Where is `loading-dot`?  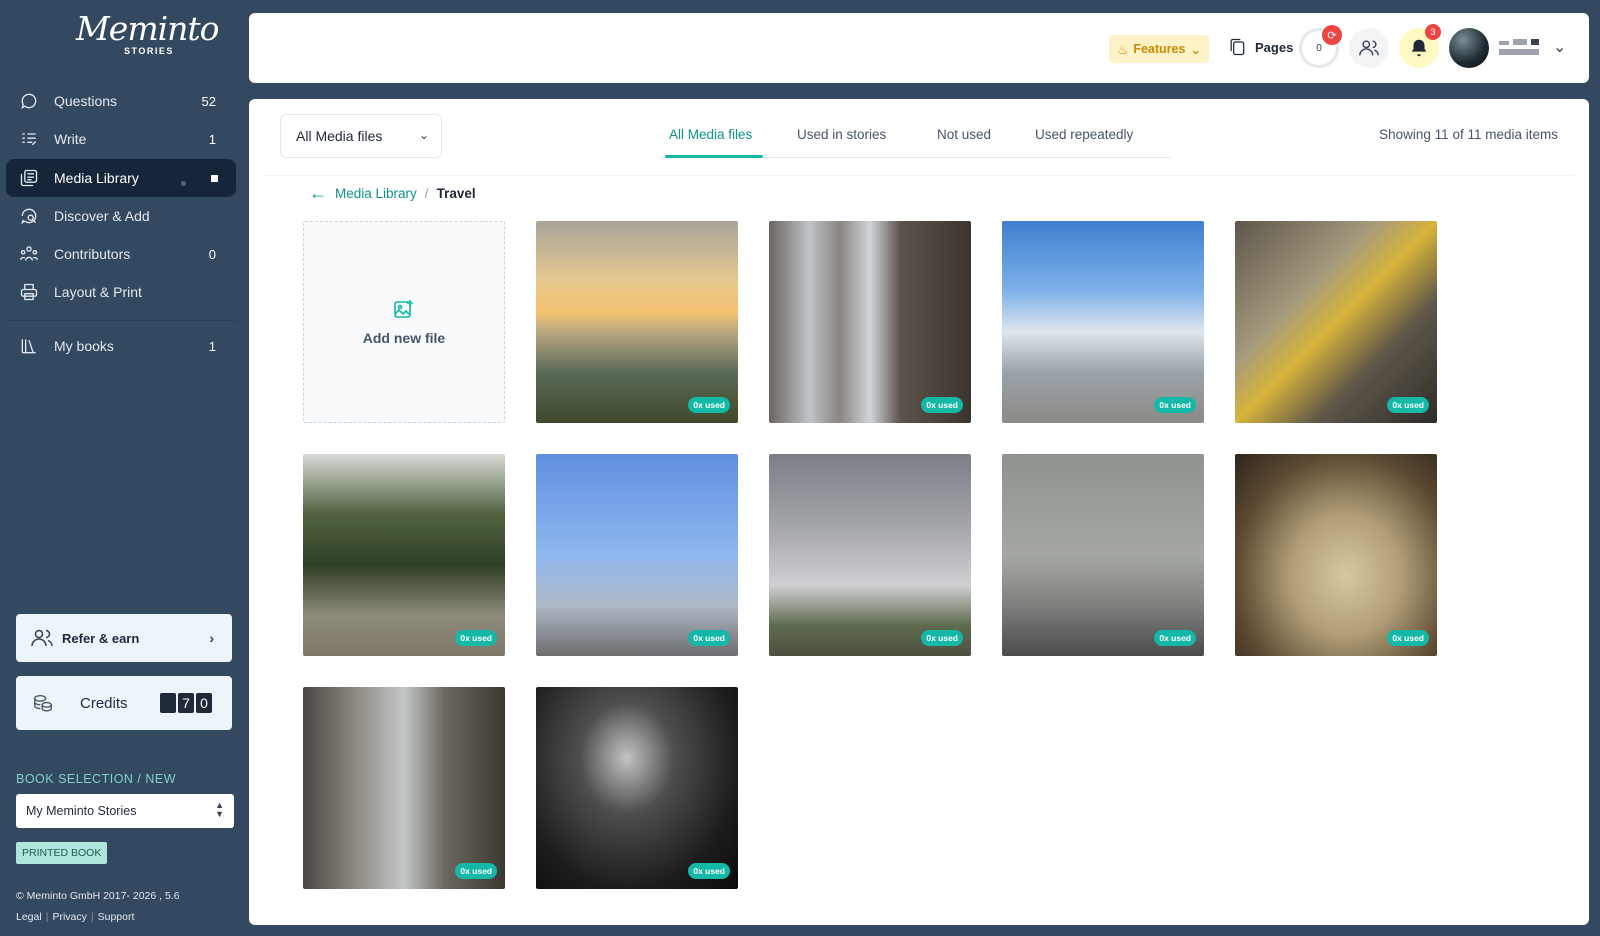 loading-dot is located at coordinates (183, 183).